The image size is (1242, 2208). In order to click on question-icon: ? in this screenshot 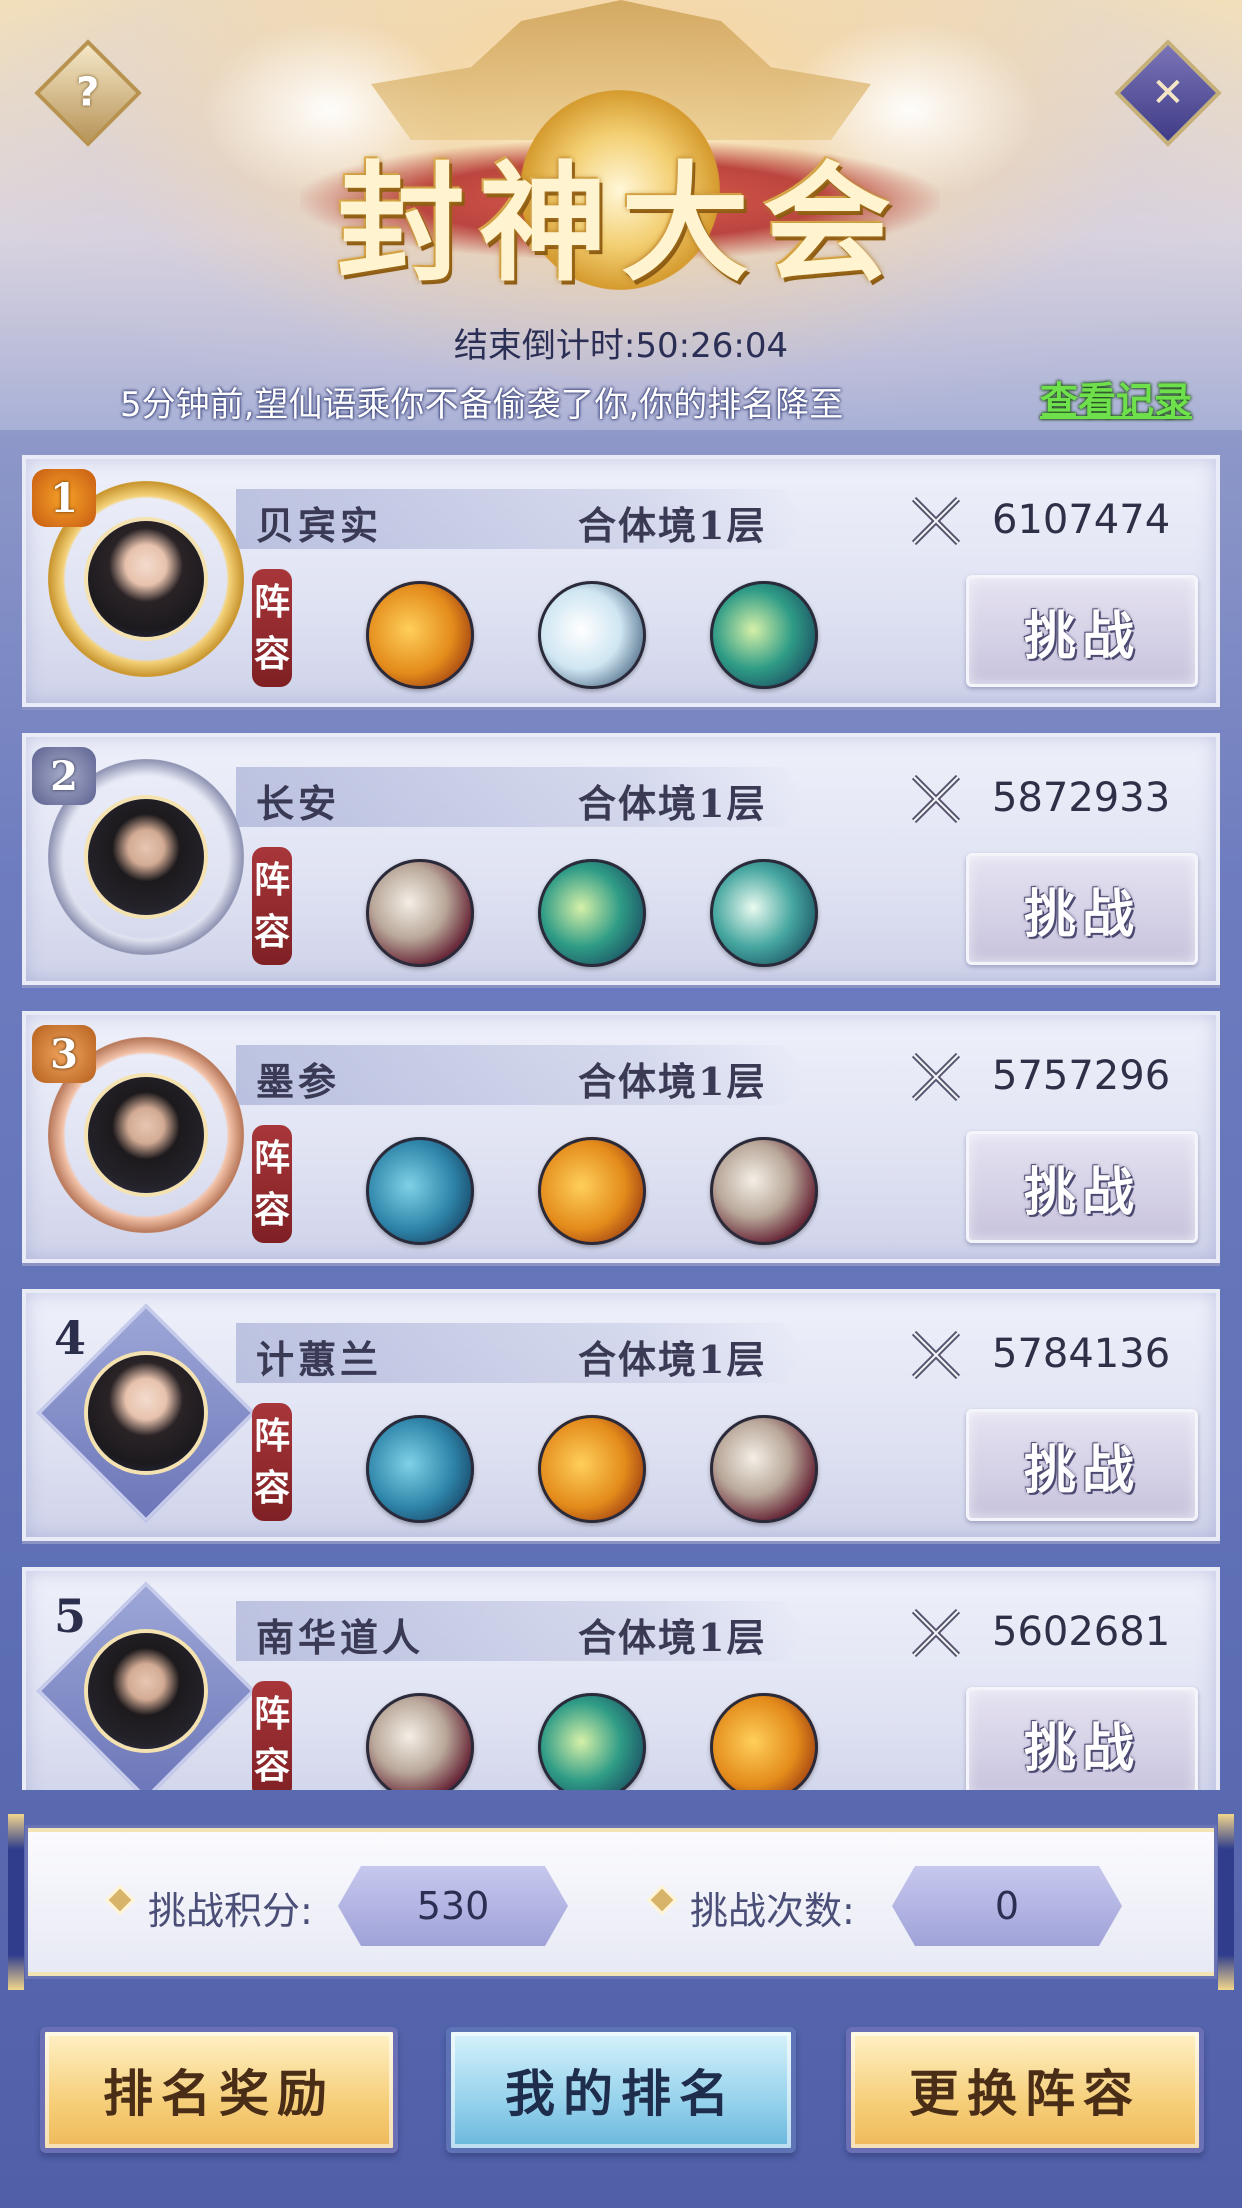, I will do `click(88, 92)`.